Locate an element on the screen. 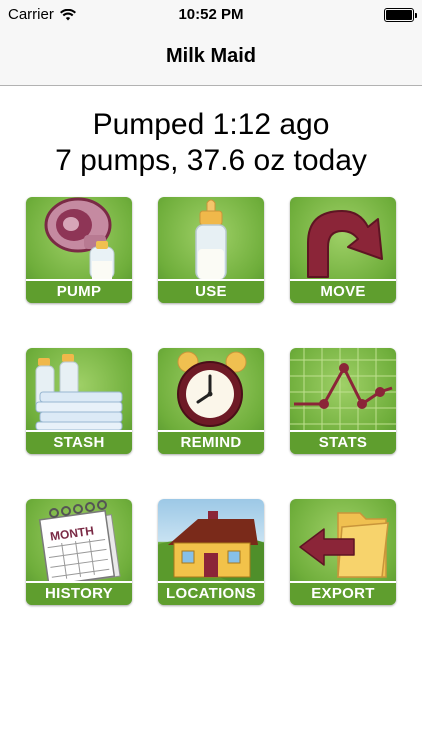 Image resolution: width=422 pixels, height=750 pixels. remind-button: REMIND is located at coordinates (211, 401).